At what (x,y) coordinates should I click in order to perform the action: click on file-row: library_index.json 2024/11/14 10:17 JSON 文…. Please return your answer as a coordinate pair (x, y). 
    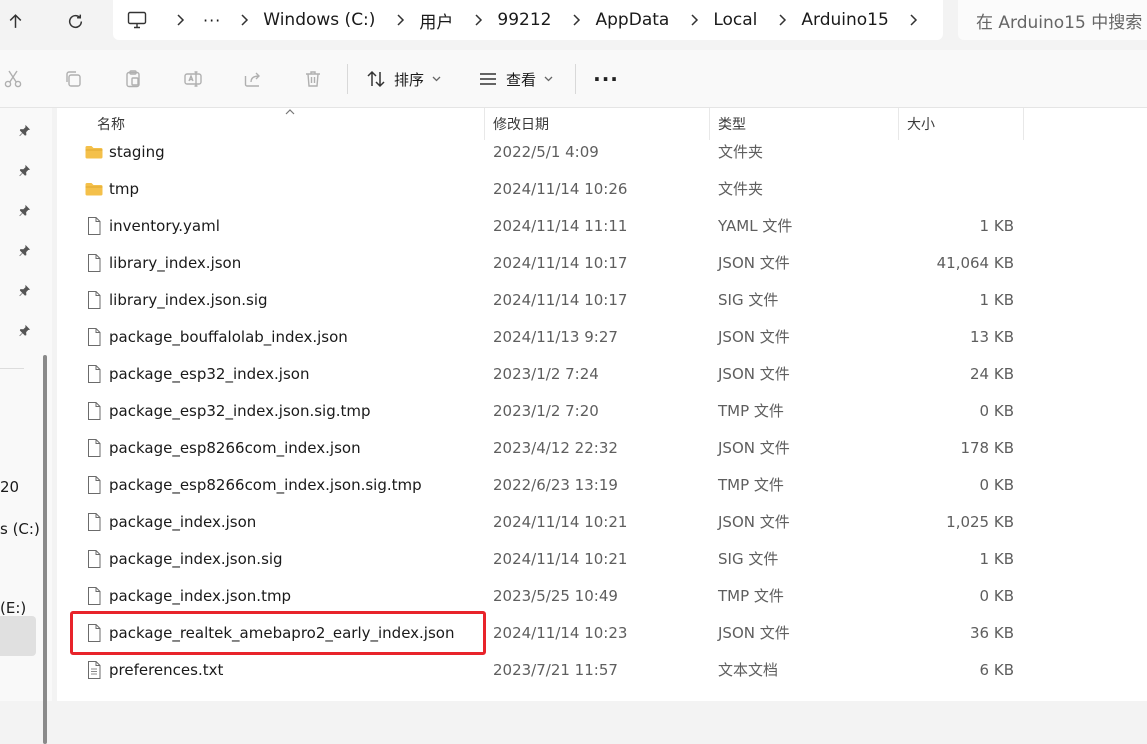
    Looking at the image, I should click on (602, 263).